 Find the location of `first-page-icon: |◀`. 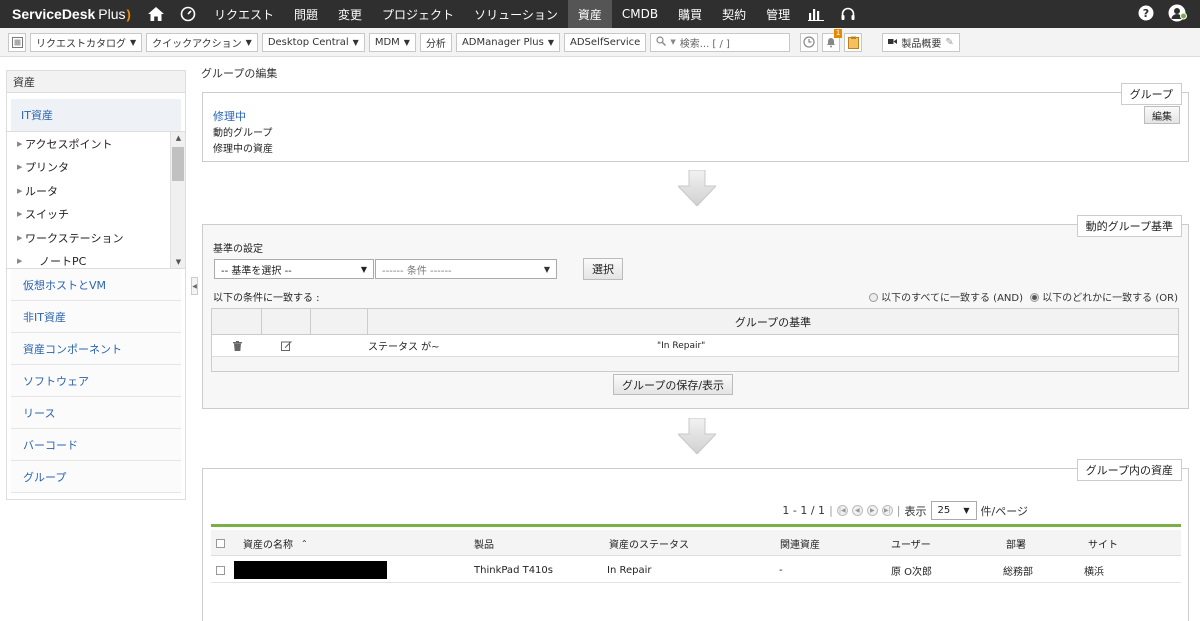

first-page-icon: |◀ is located at coordinates (842, 510).